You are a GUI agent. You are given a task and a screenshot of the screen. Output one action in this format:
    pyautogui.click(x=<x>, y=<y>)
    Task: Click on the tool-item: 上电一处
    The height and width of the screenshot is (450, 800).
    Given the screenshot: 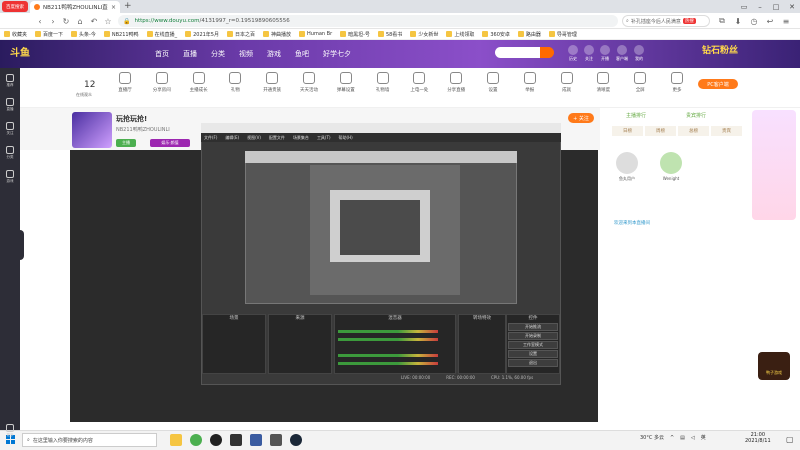 What is the action you would take?
    pyautogui.click(x=419, y=82)
    